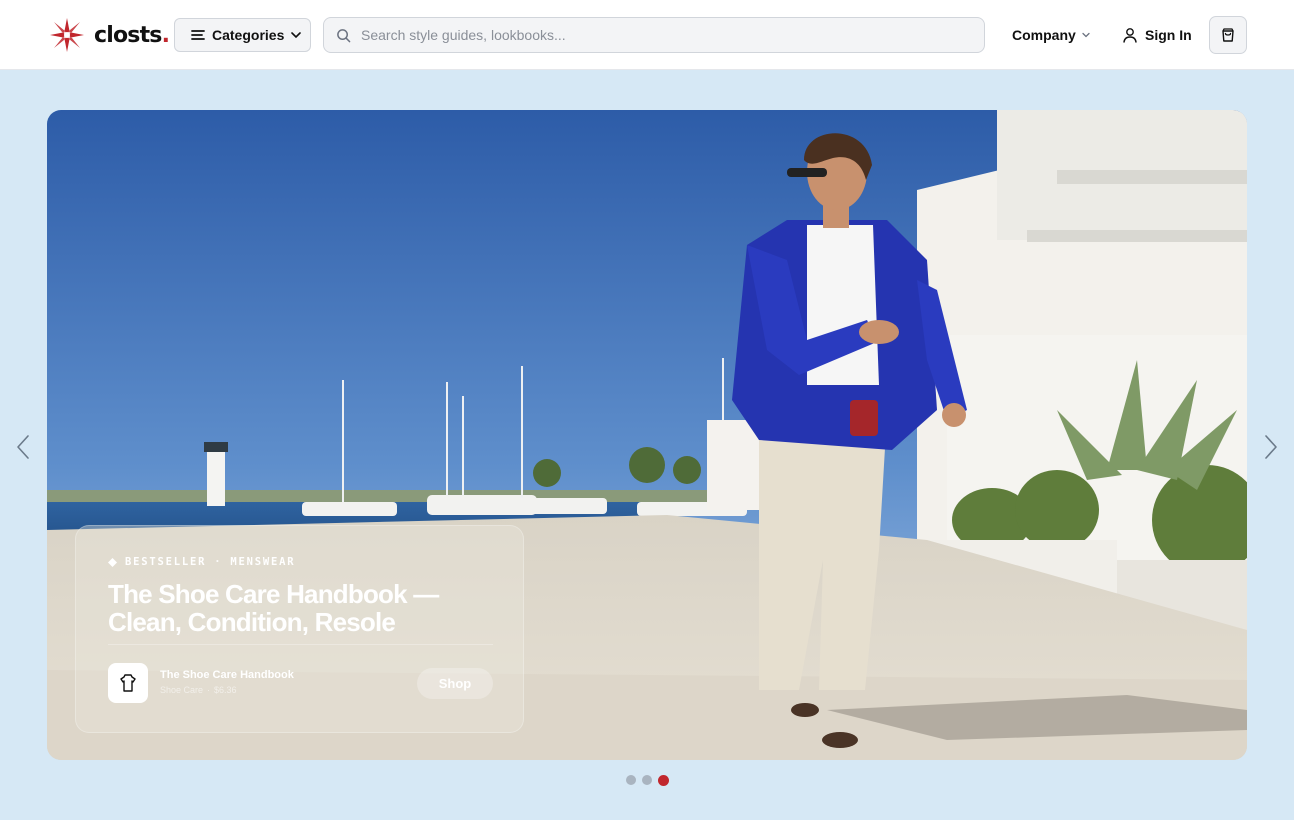 The image size is (1294, 820). What do you see at coordinates (182, 690) in the screenshot?
I see `product-category: Shoe Care` at bounding box center [182, 690].